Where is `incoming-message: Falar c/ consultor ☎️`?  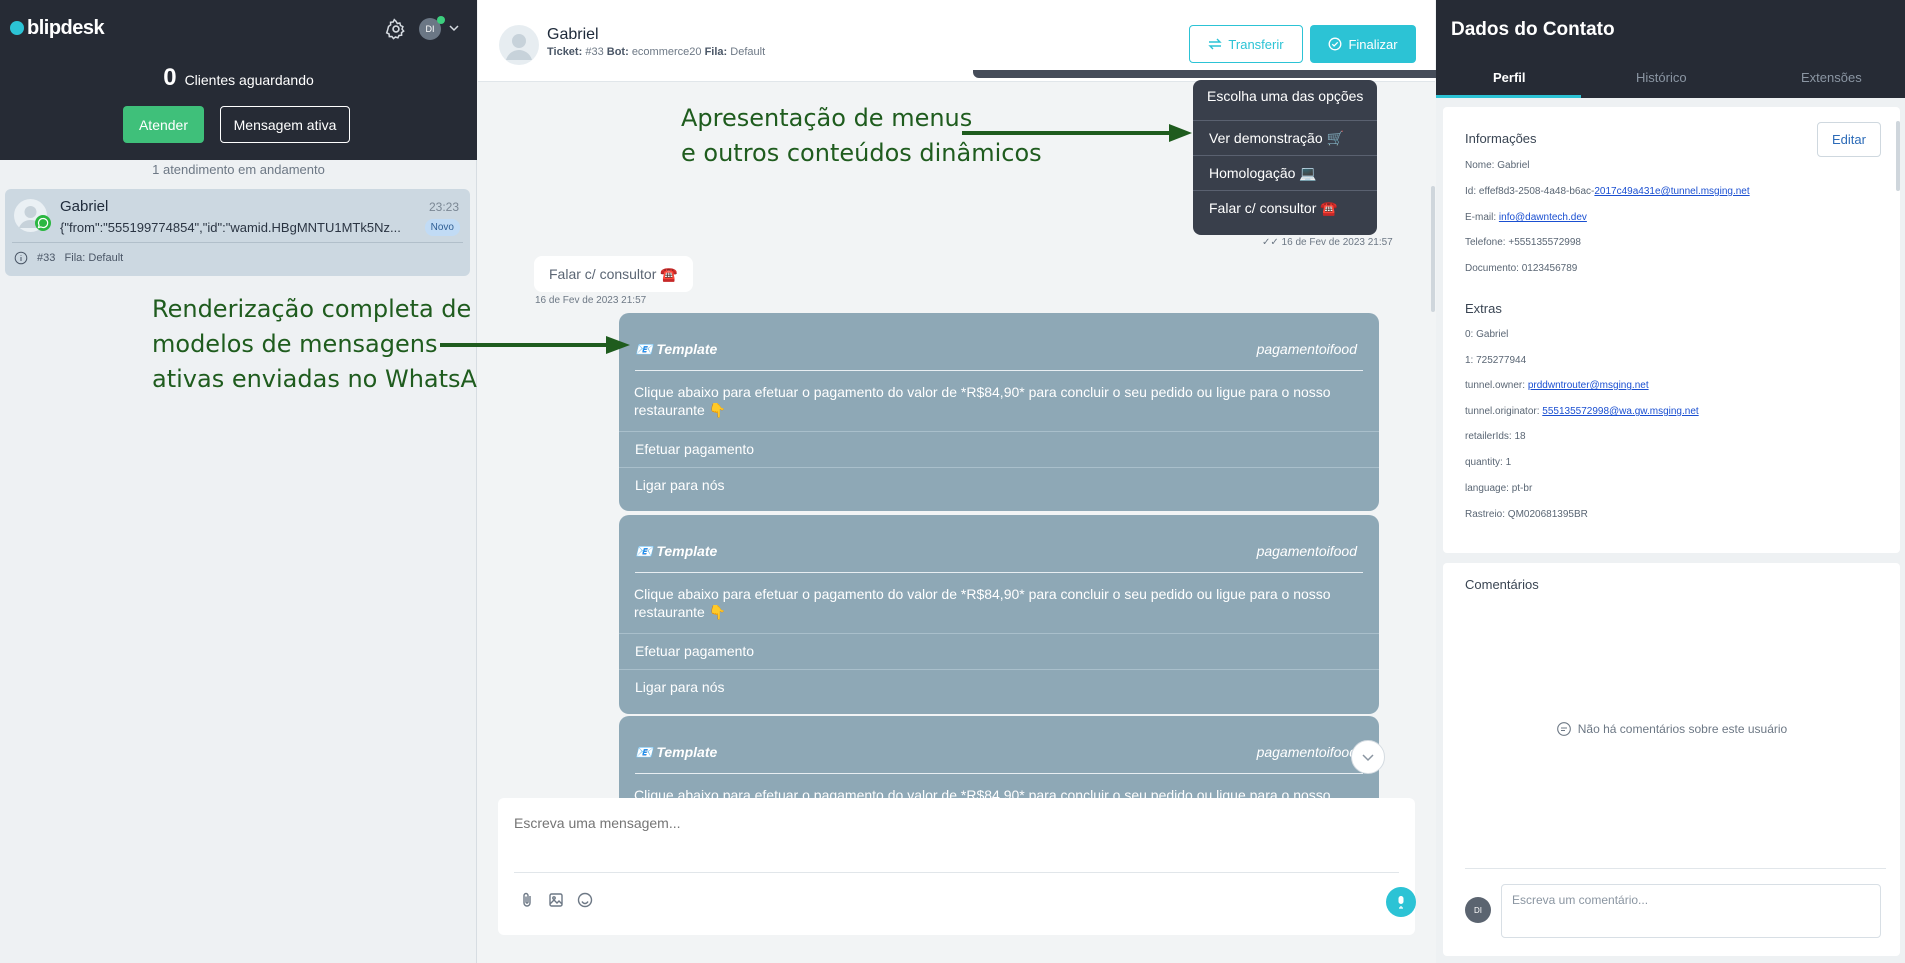 incoming-message: Falar c/ consultor ☎️ is located at coordinates (613, 274).